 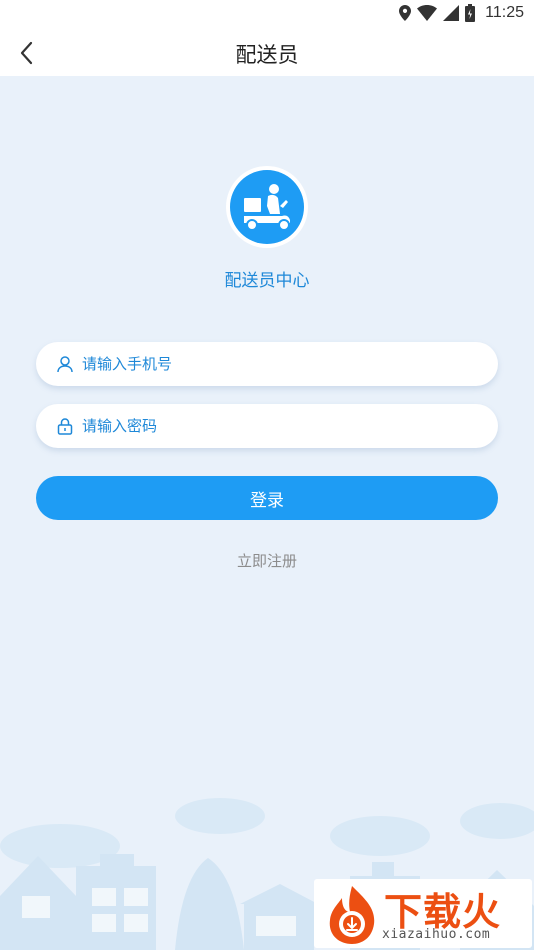 I want to click on delivery-scooter-icon, so click(x=267, y=207).